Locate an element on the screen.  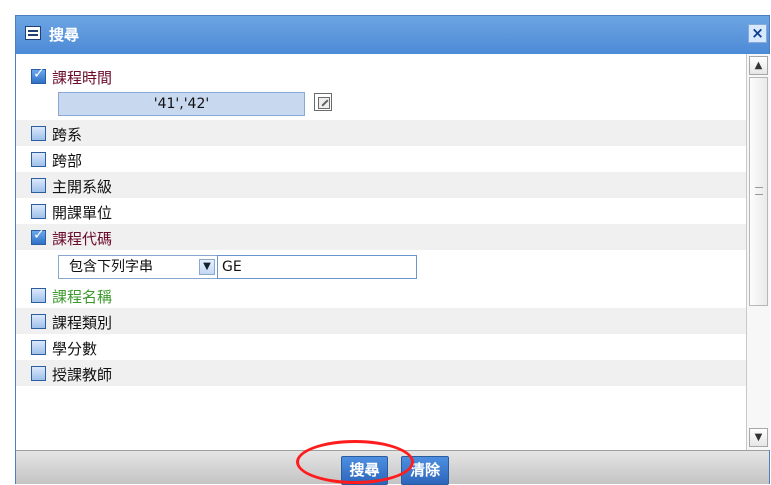
course-time-label: 課程時間 is located at coordinates (82, 78).